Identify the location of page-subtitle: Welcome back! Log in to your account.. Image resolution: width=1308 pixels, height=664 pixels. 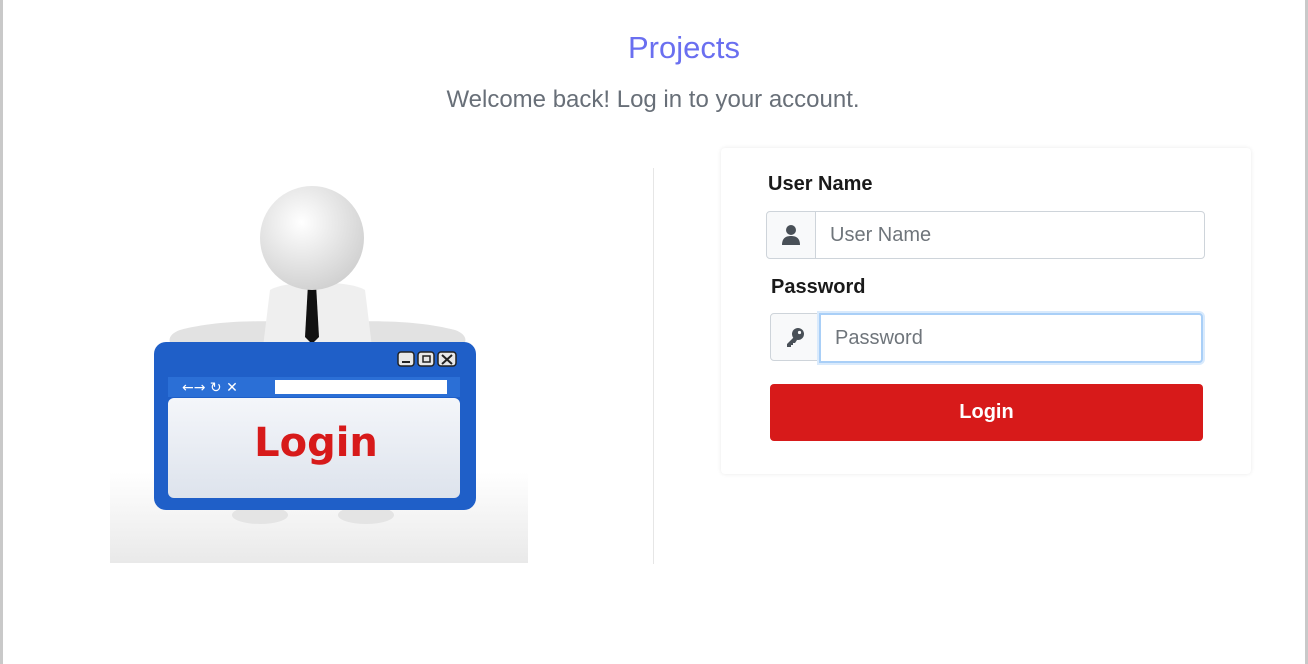
(653, 99).